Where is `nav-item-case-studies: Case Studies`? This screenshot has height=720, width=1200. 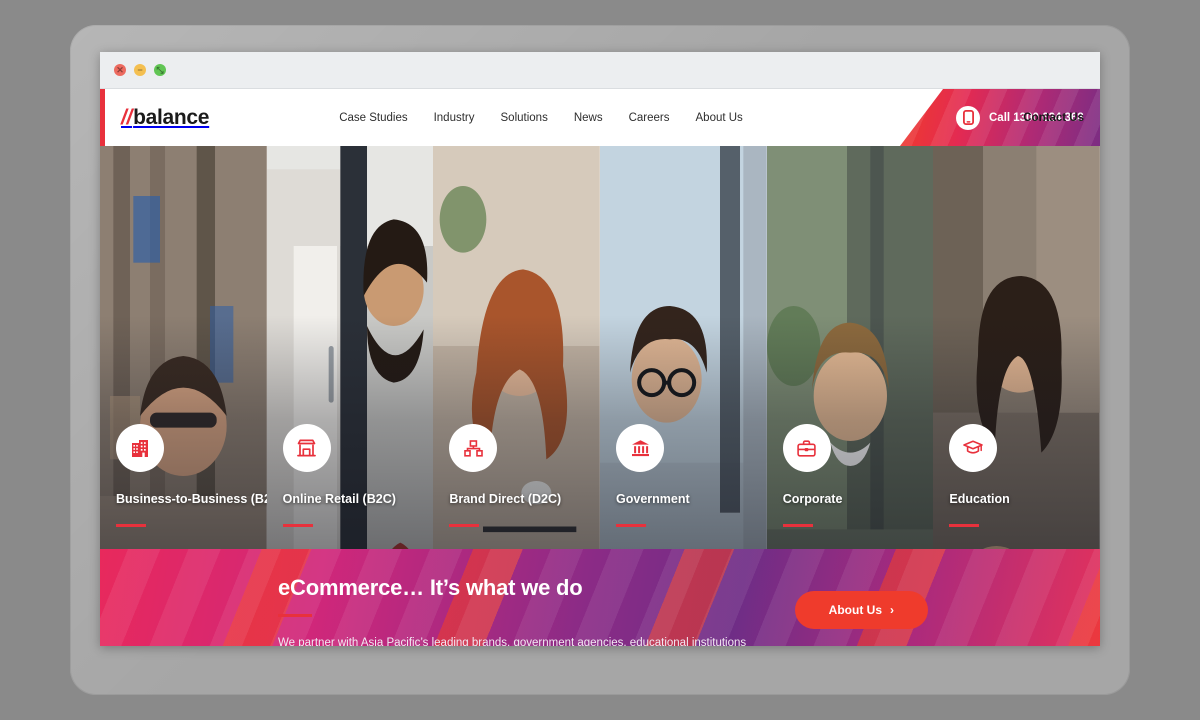 nav-item-case-studies: Case Studies is located at coordinates (373, 118).